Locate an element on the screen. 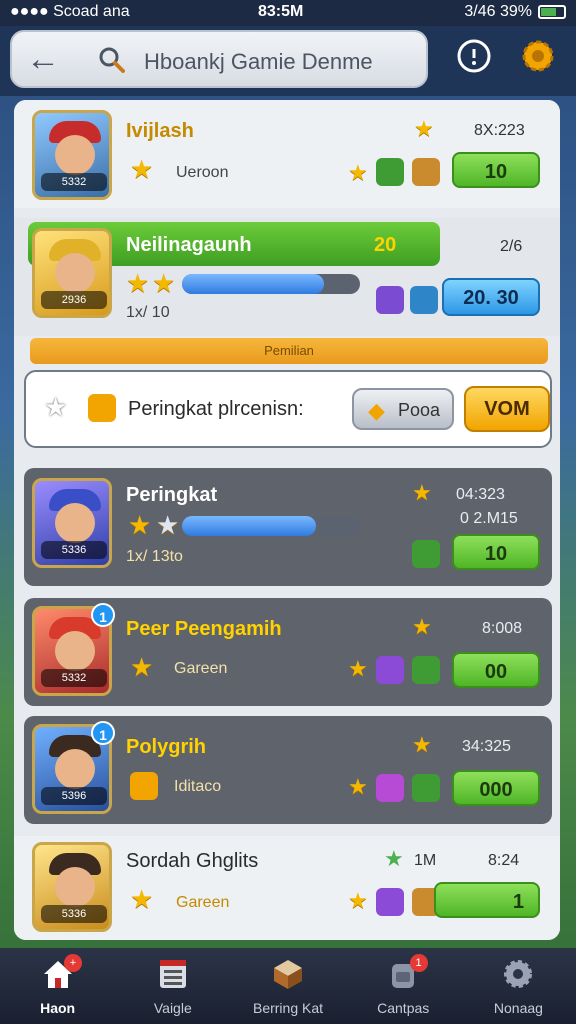  tab-cantpas: 1 Cantpas is located at coordinates (403, 986).